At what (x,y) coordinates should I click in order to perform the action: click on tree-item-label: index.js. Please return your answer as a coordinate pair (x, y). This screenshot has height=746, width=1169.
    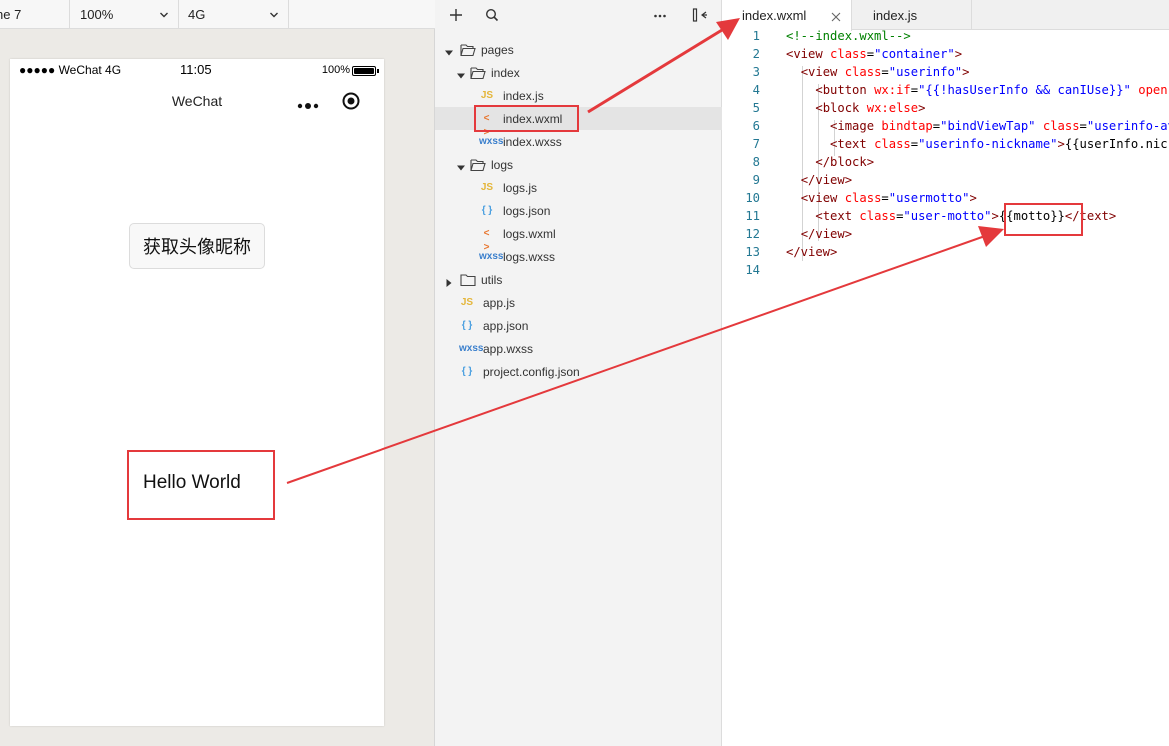
    Looking at the image, I should click on (523, 96).